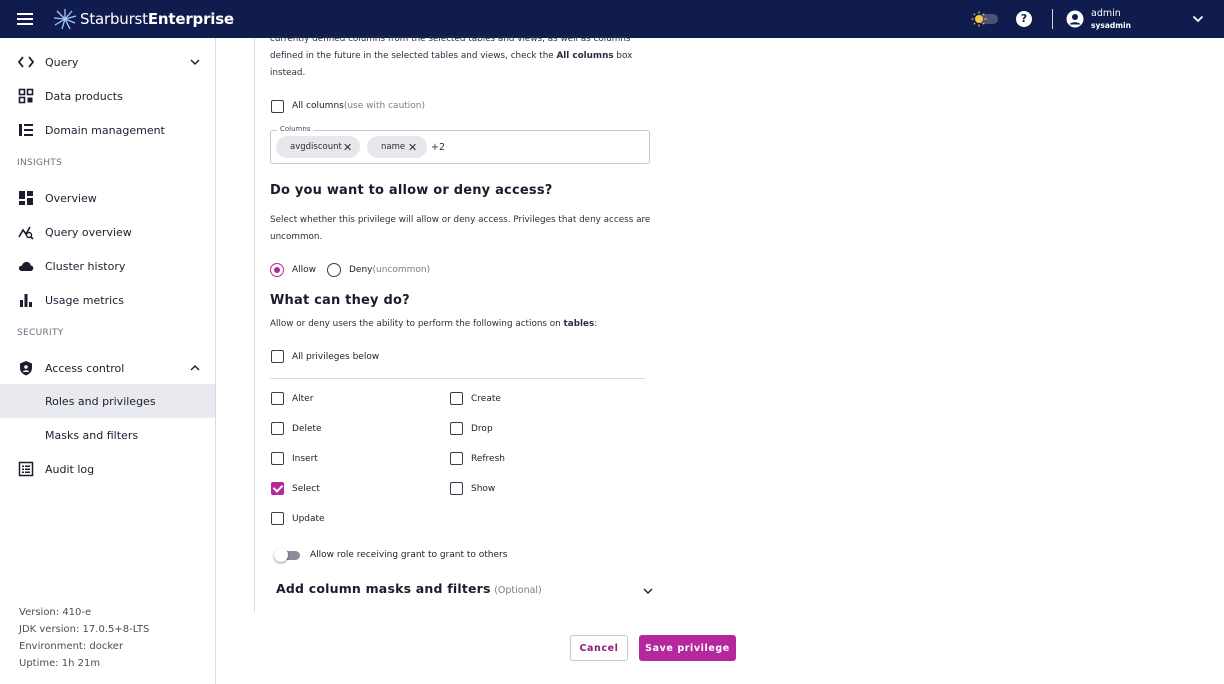  What do you see at coordinates (26, 233) in the screenshot?
I see `query-insights-icon` at bounding box center [26, 233].